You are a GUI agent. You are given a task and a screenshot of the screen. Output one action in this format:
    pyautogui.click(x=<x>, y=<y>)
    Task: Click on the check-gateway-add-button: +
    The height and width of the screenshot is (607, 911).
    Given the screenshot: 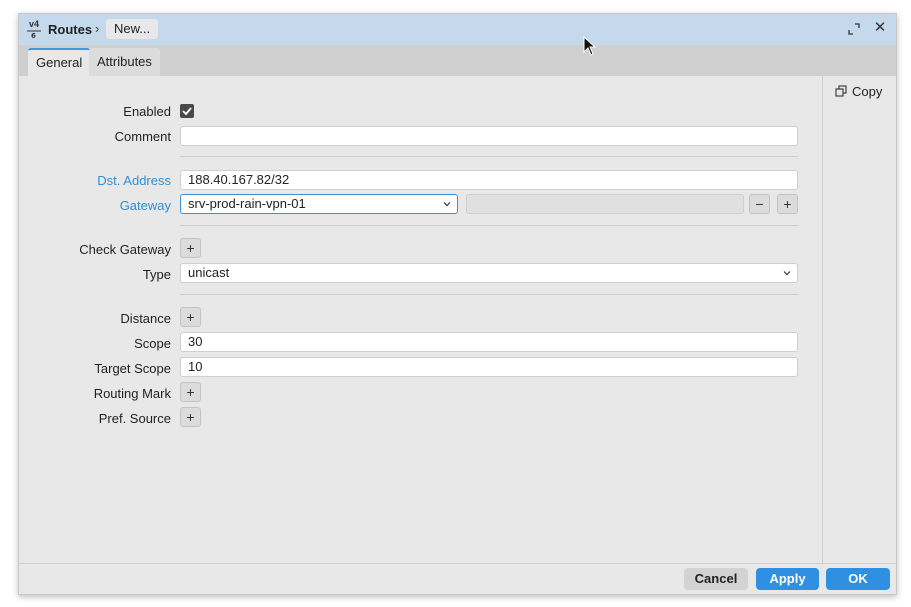 What is the action you would take?
    pyautogui.click(x=190, y=248)
    